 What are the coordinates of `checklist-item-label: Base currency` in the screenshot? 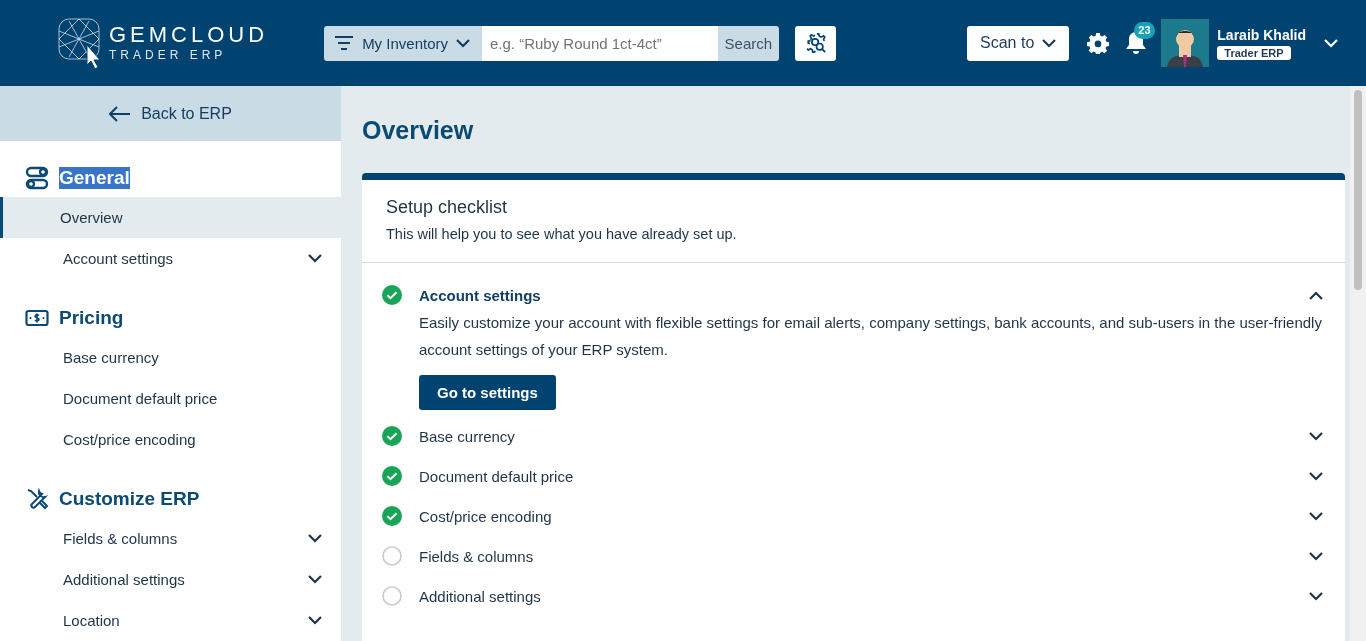 It's located at (855, 436).